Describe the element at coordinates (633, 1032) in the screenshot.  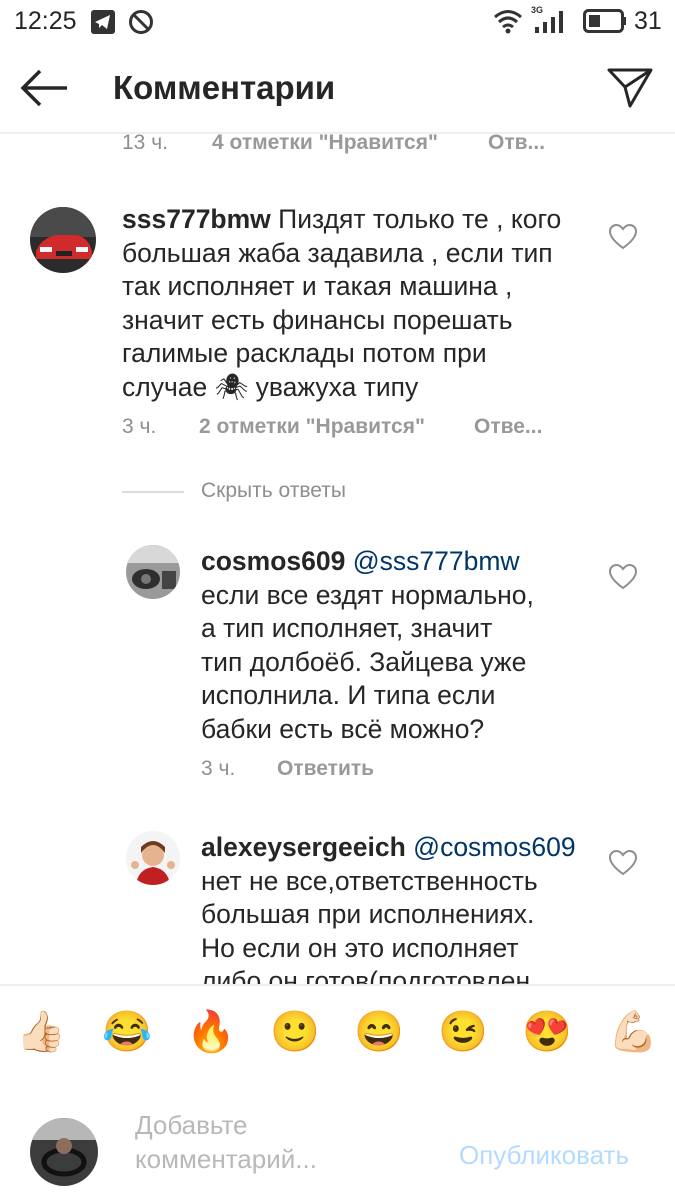
I see `muscle-emoji: 💪🏻` at that location.